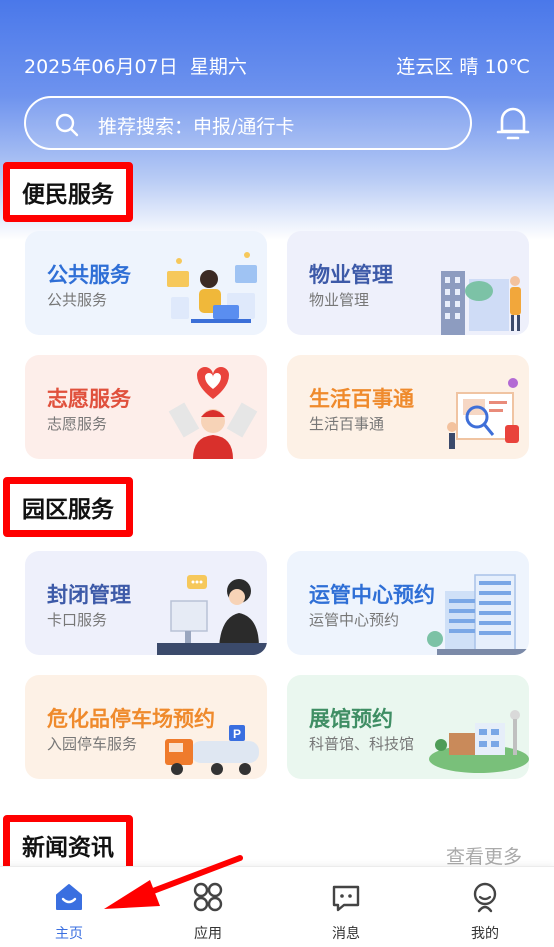 The width and height of the screenshot is (554, 947). Describe the element at coordinates (196, 127) in the screenshot. I see `search-placeholder: 推荐搜索：申报/通行卡` at that location.